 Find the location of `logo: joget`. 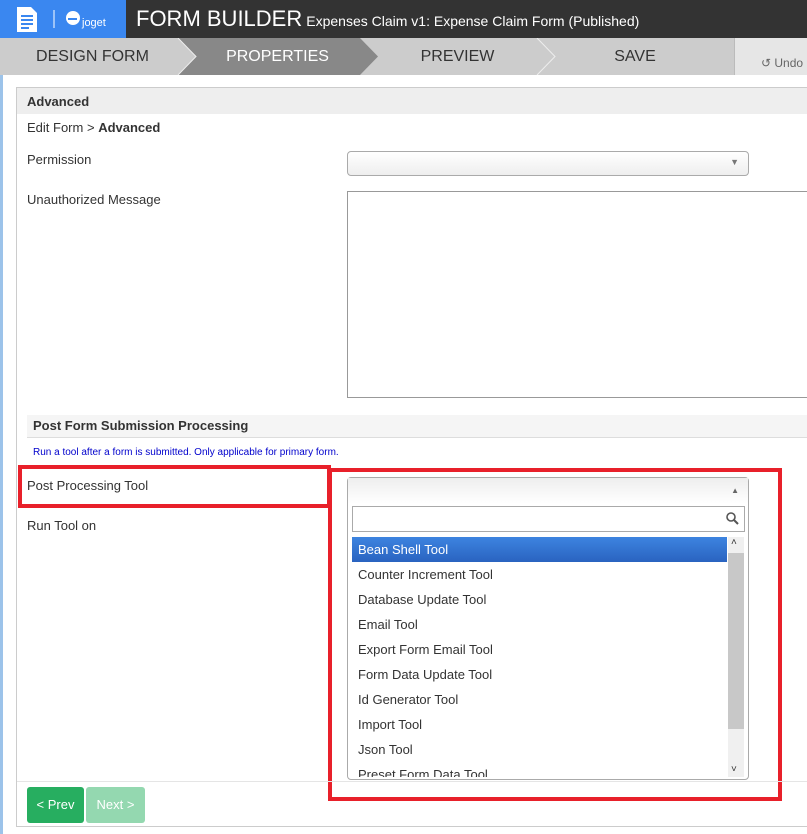

logo: joget is located at coordinates (63, 19).